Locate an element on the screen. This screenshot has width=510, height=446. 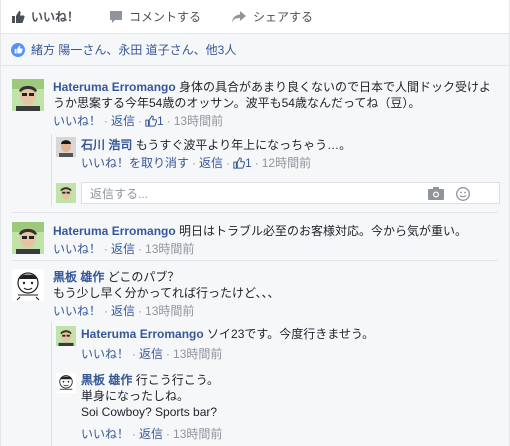
reply-text-line: Soi Cowboy? Sports bar? is located at coordinates (149, 412).